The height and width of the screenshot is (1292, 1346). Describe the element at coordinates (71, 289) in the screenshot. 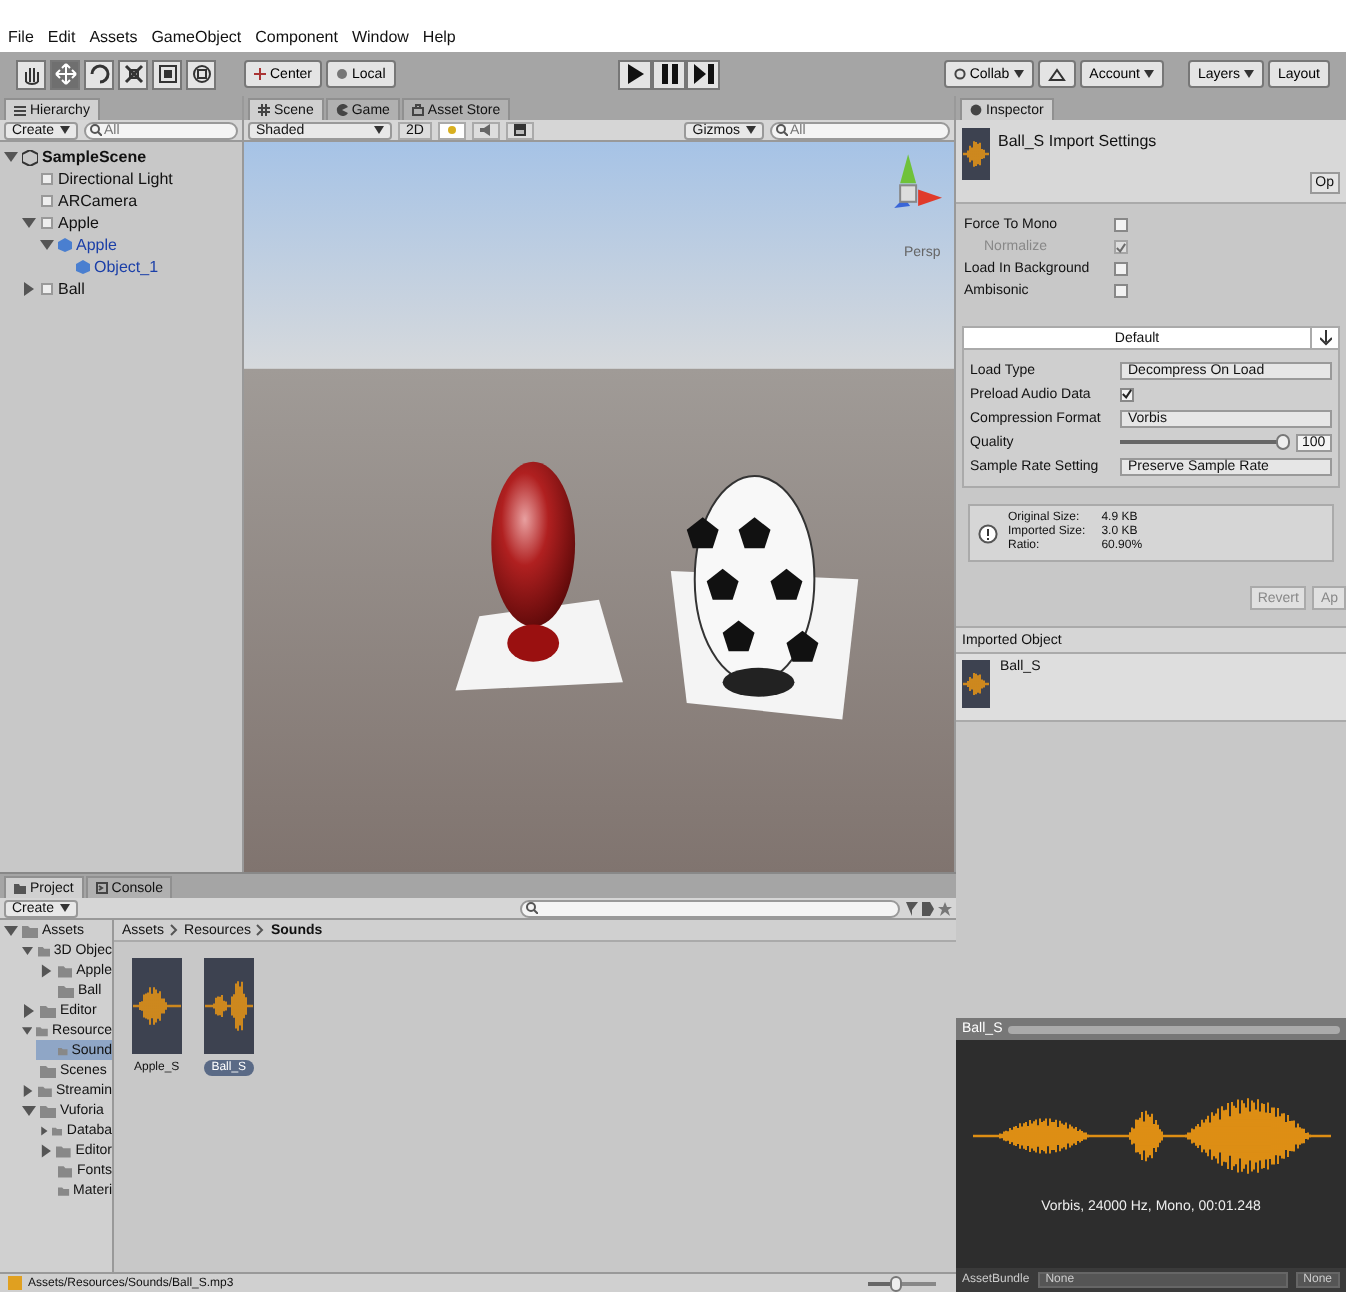

I see `hierarchy-item: Ball` at that location.